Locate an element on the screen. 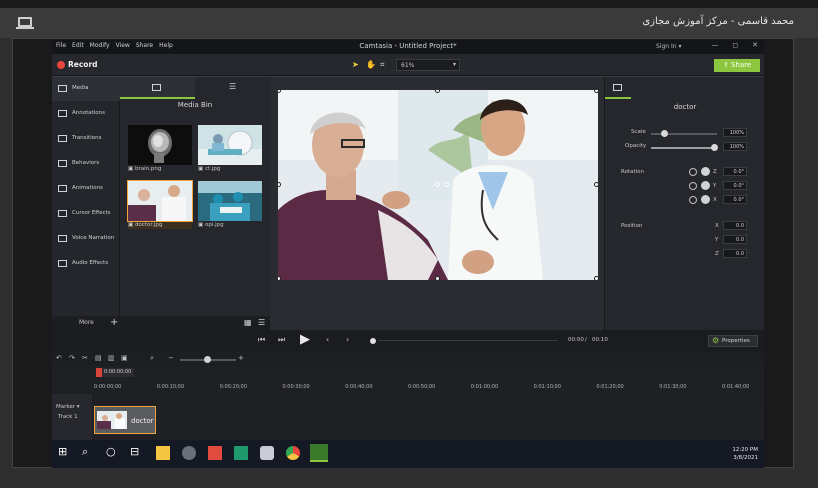 This screenshot has height=488, width=818. timeline-zoom-knob is located at coordinates (207, 359).